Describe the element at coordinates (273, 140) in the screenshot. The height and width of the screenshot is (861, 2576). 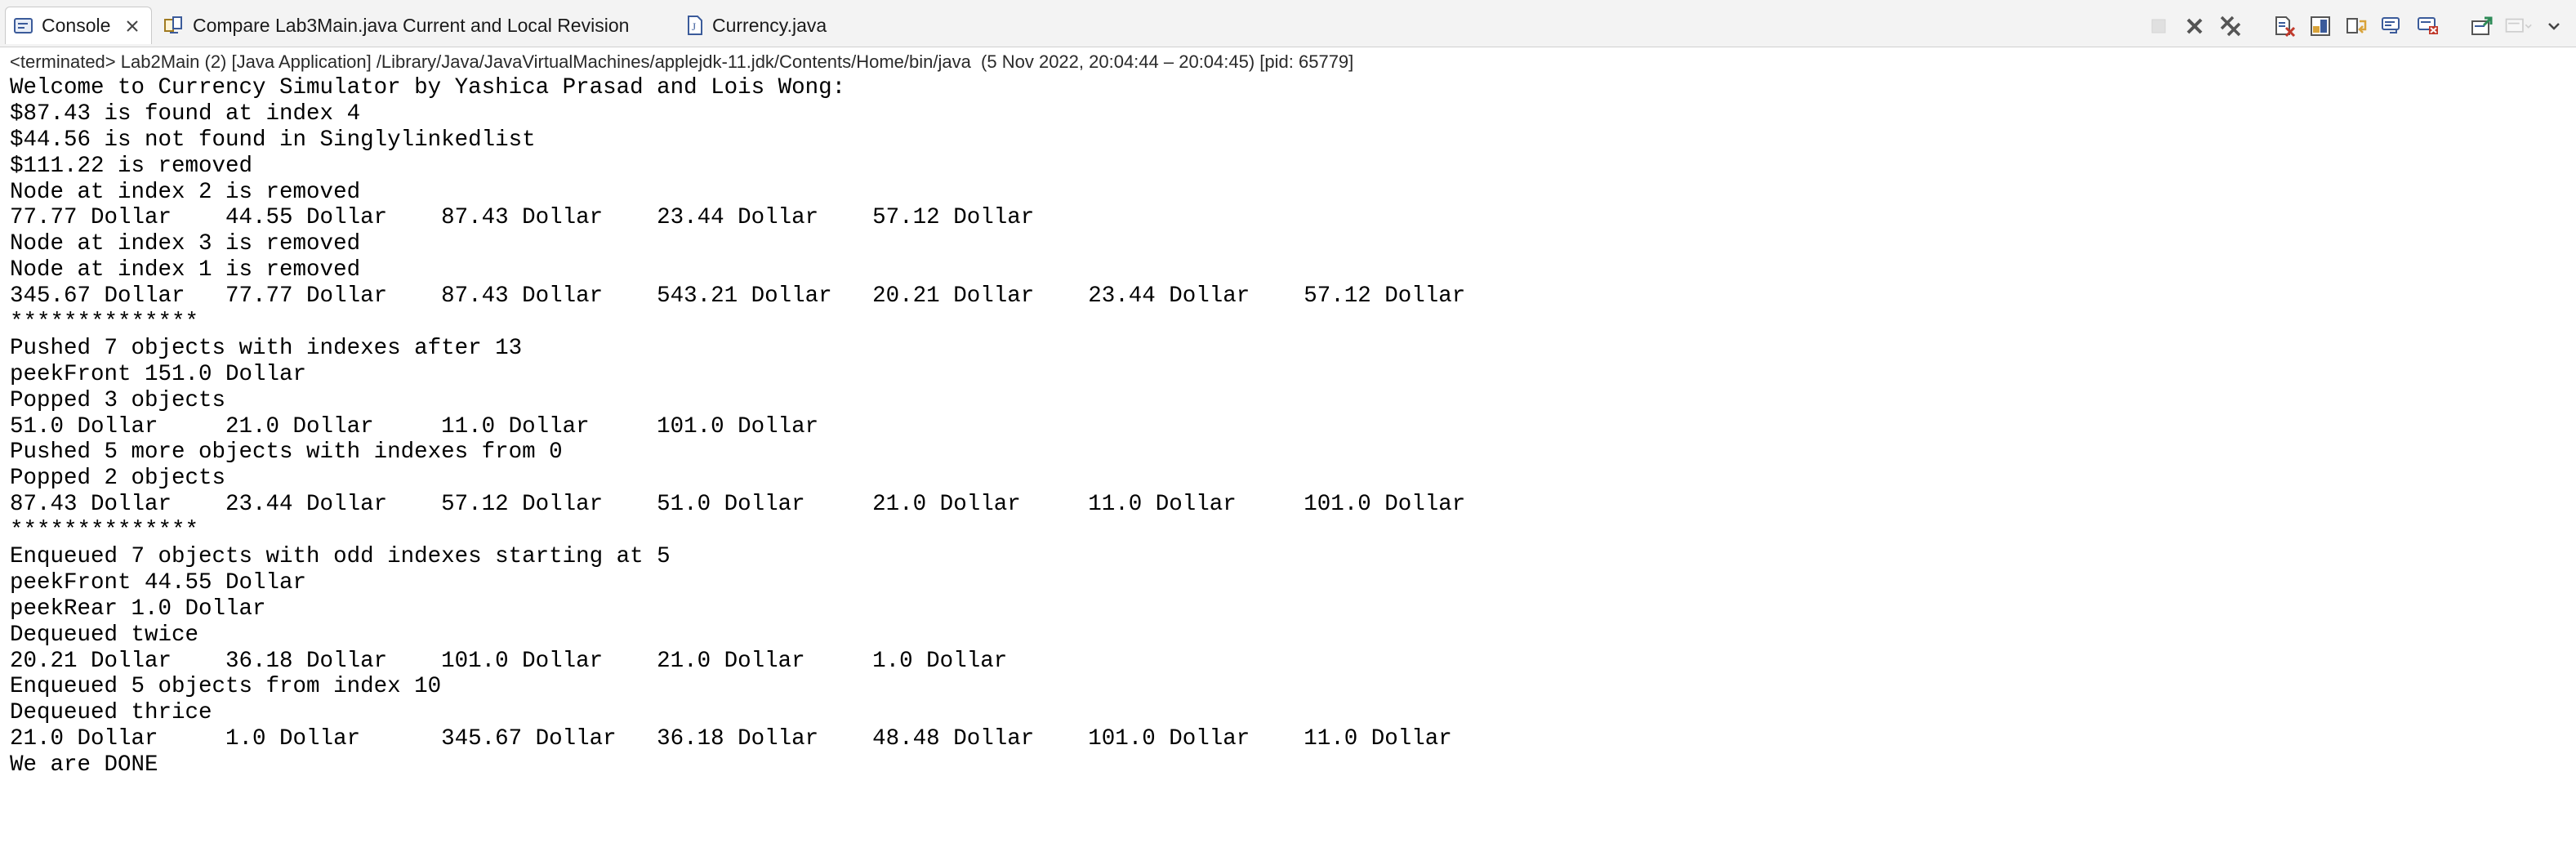
I see `console-line: $44.56 is not found in Singlylinkedlist` at that location.